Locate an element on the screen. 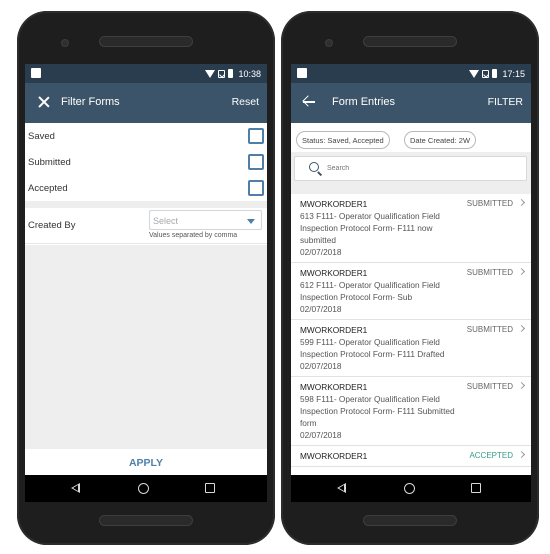 The image size is (550, 554). notification-icon is located at coordinates (36, 73).